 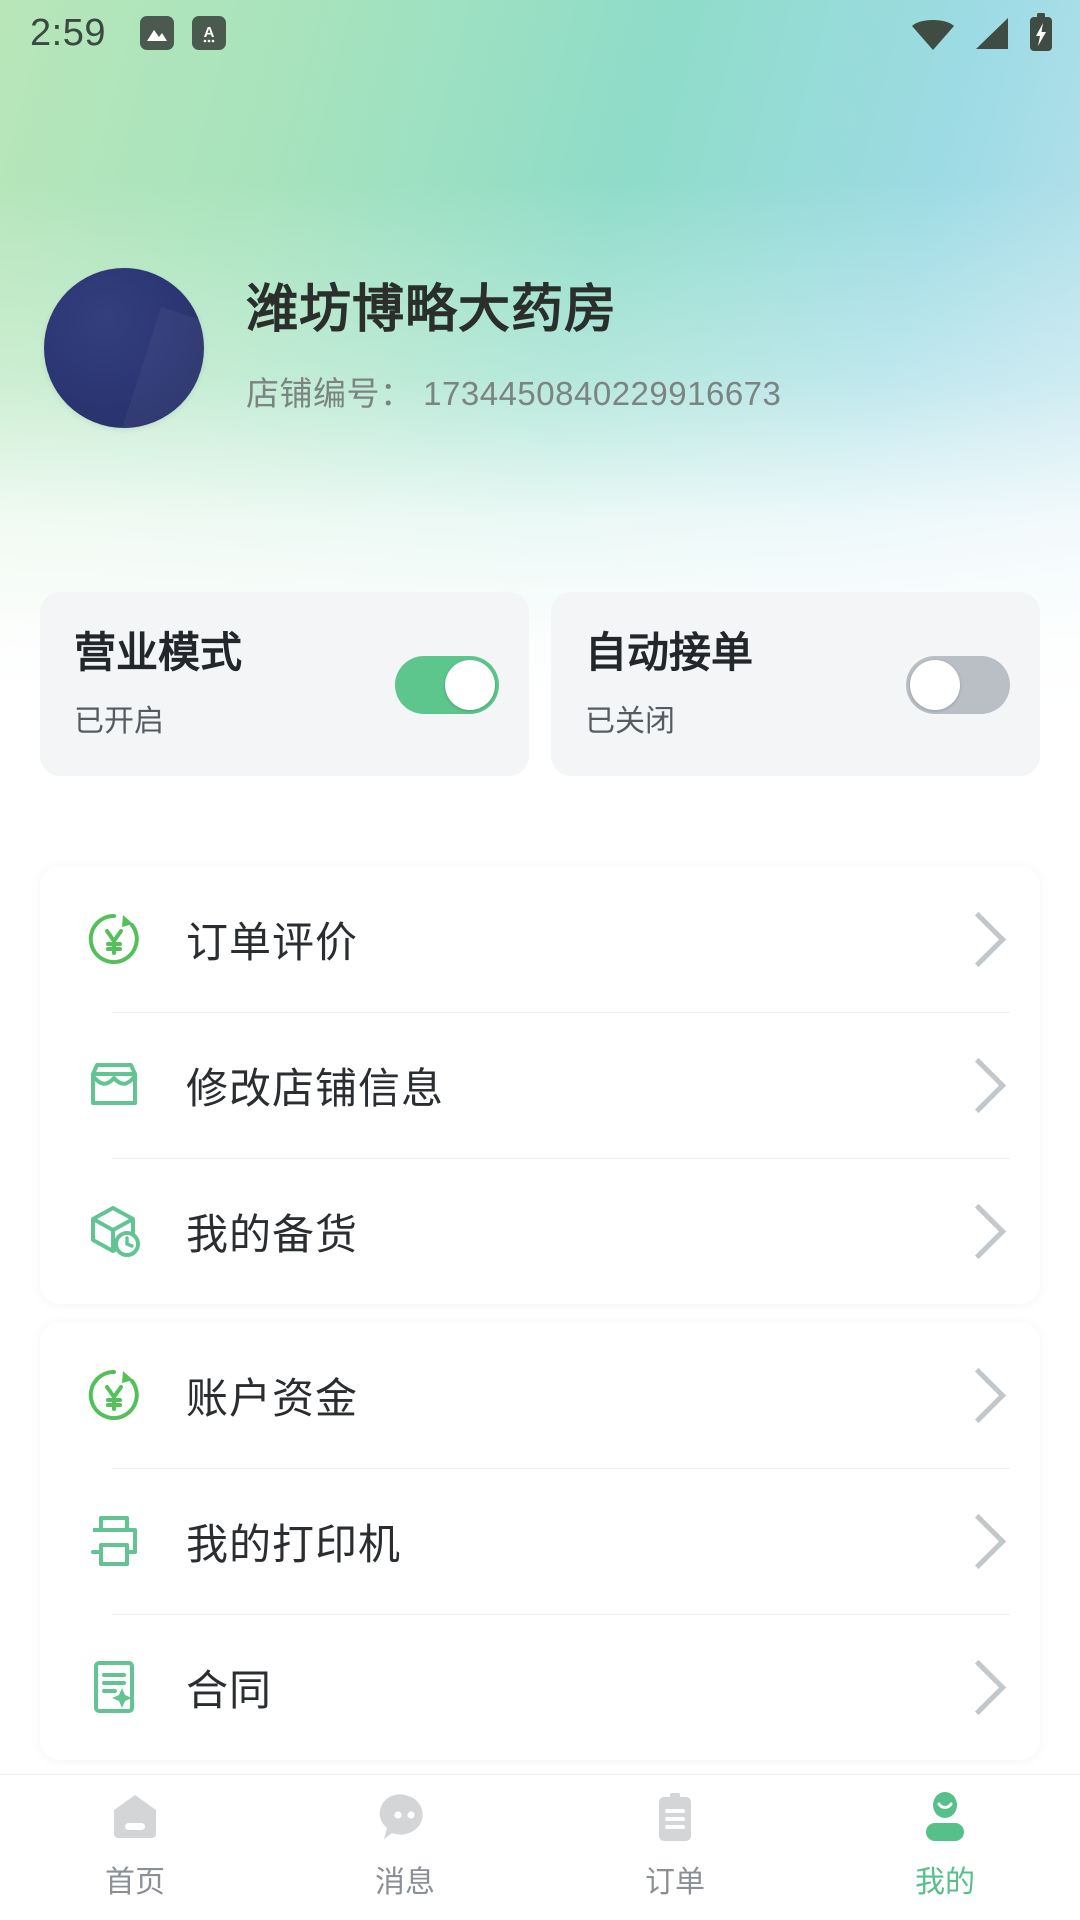 What do you see at coordinates (272, 1398) in the screenshot?
I see `menu-item-label: 账户资金` at bounding box center [272, 1398].